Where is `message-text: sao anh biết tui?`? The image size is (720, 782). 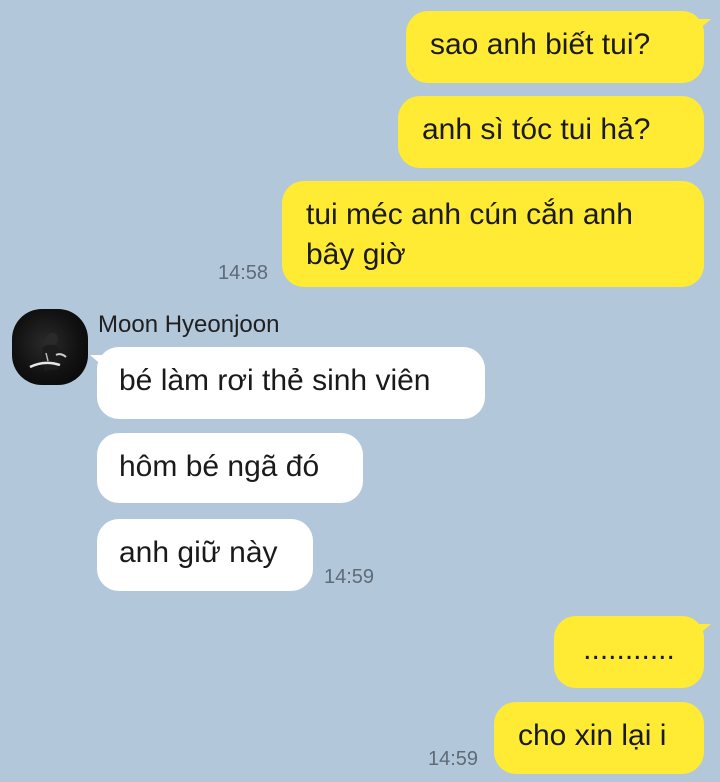 message-text: sao anh biết tui? is located at coordinates (540, 44).